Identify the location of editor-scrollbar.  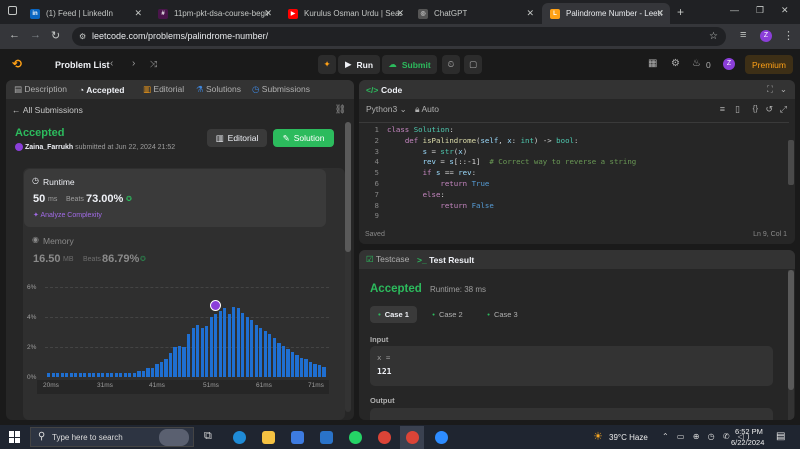
(791, 162).